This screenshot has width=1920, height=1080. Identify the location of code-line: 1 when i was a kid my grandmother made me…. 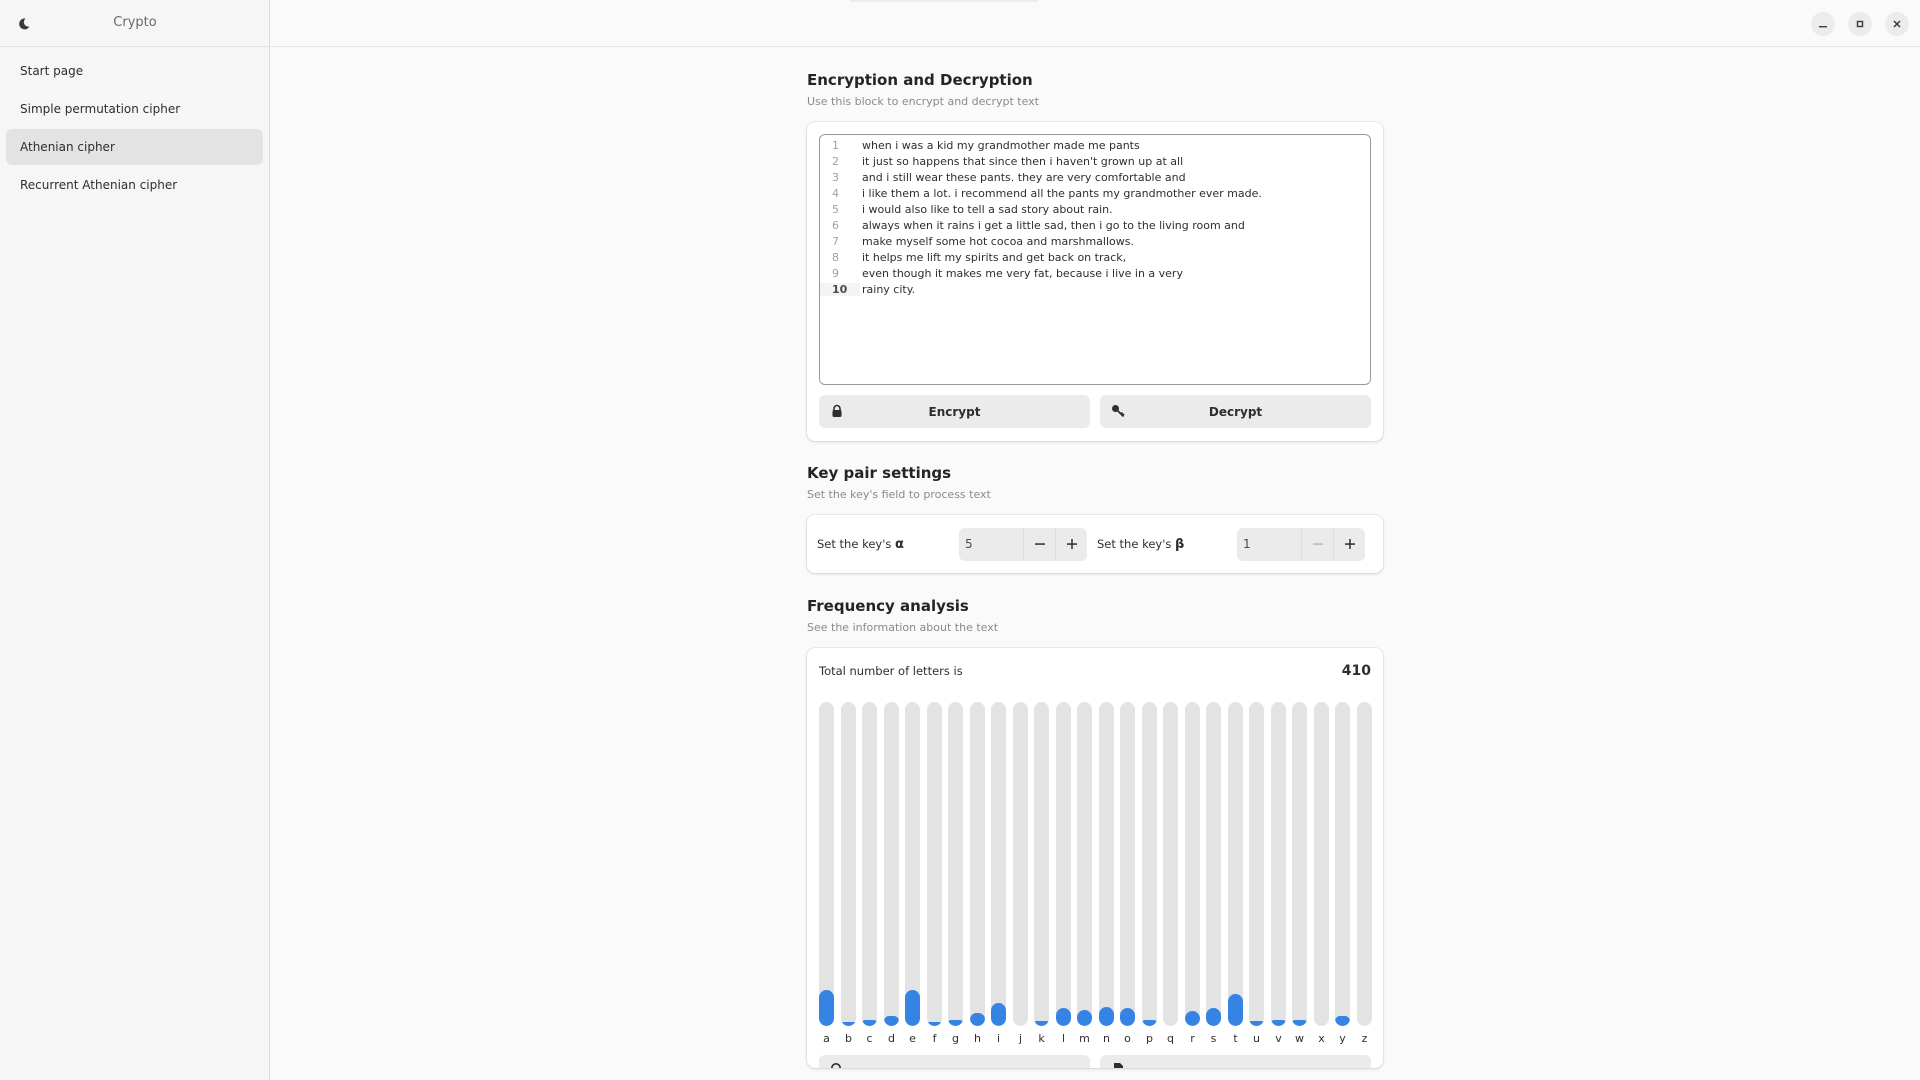
(1095, 145).